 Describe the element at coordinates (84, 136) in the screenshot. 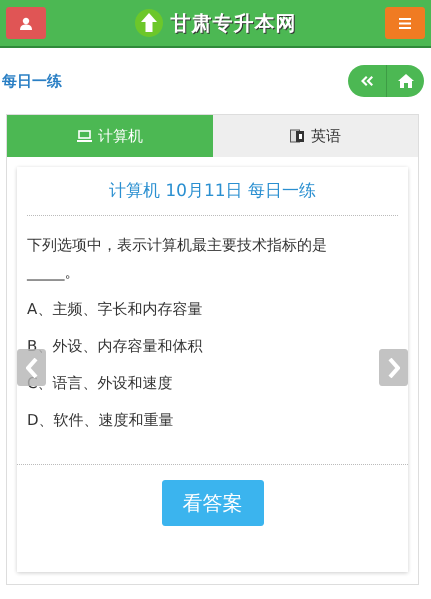

I see `laptop-icon` at that location.